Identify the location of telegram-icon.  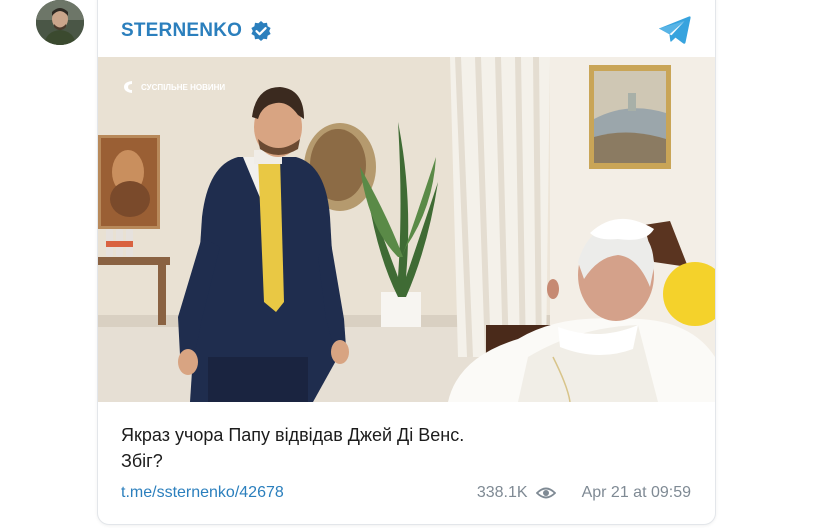
(675, 30).